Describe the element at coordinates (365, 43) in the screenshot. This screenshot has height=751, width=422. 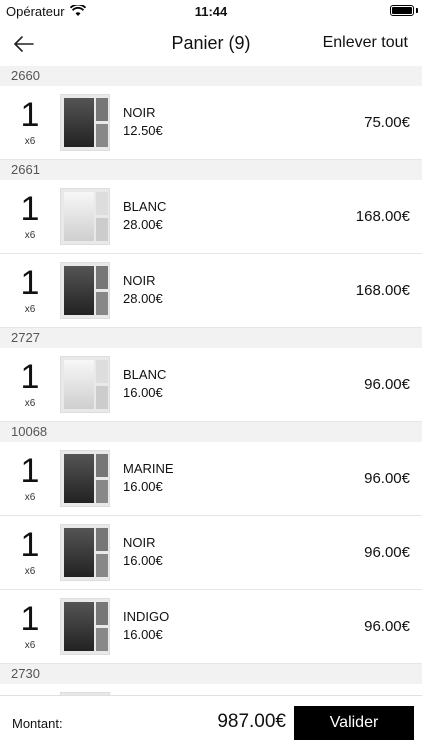
I see `clear-all-button: Enlever tout` at that location.